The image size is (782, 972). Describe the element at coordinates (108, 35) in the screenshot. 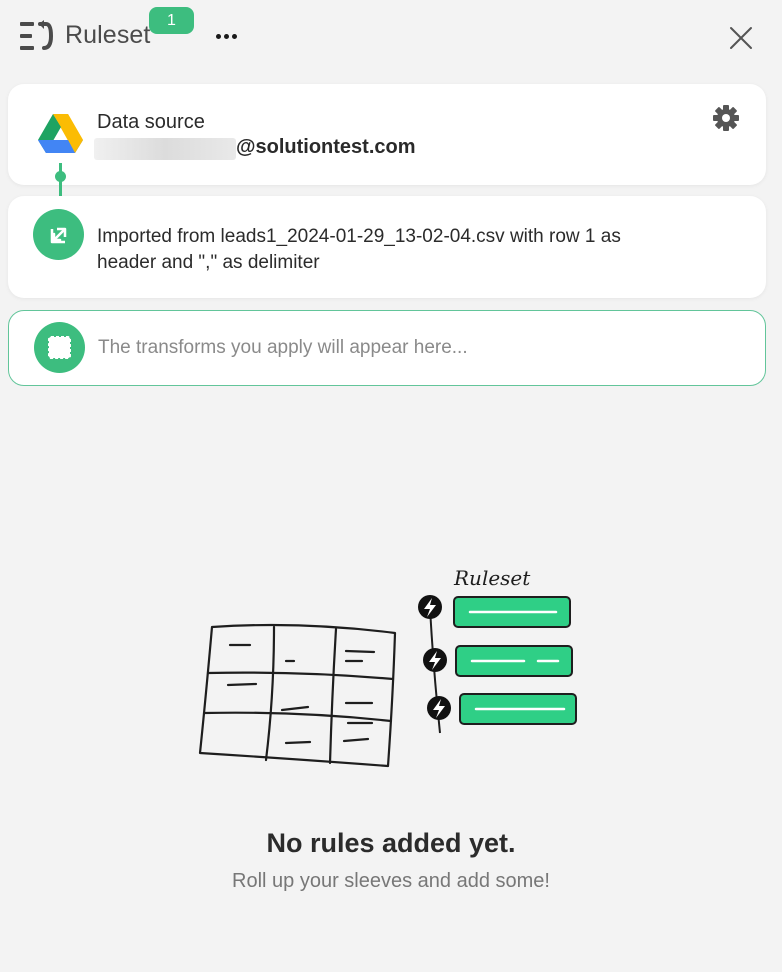

I see `panel-title: Ruleset` at that location.